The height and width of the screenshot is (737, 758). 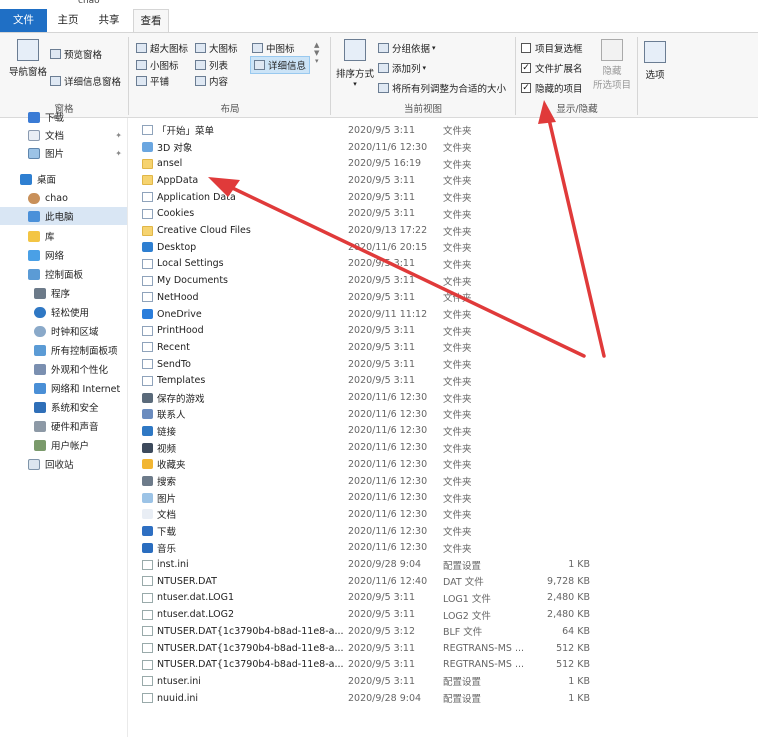 What do you see at coordinates (457, 366) in the screenshot?
I see `file-type: 文件夹` at bounding box center [457, 366].